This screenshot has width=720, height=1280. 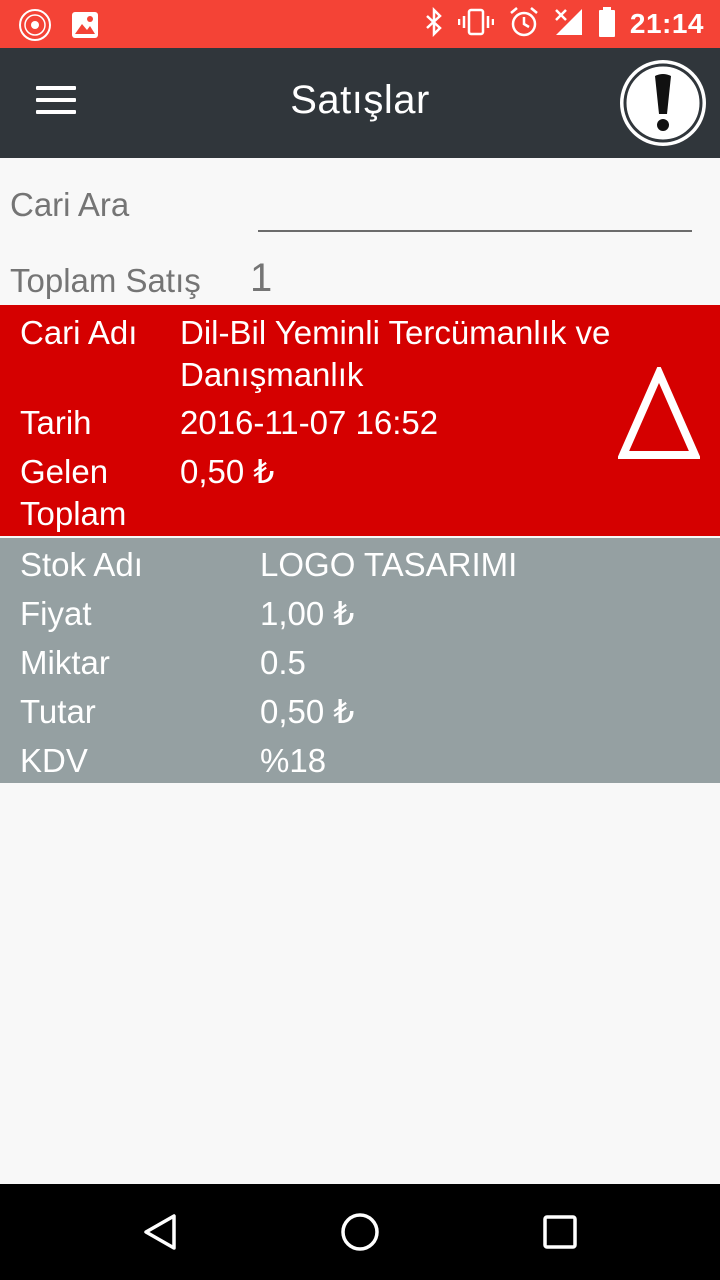 What do you see at coordinates (56, 613) in the screenshot?
I see `price-label: Fiyat` at bounding box center [56, 613].